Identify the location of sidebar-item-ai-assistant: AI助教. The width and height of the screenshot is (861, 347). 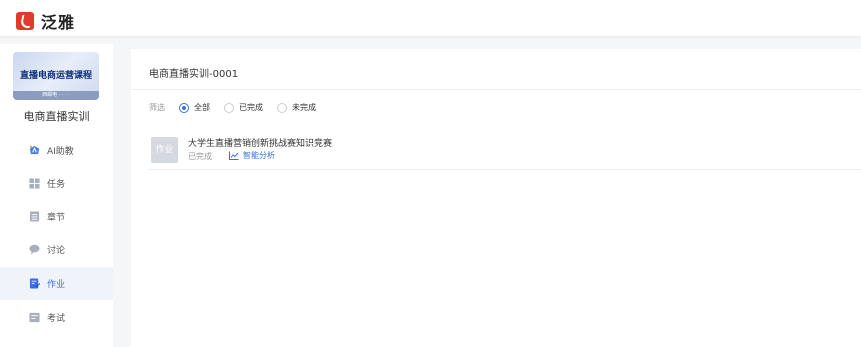
(56, 150).